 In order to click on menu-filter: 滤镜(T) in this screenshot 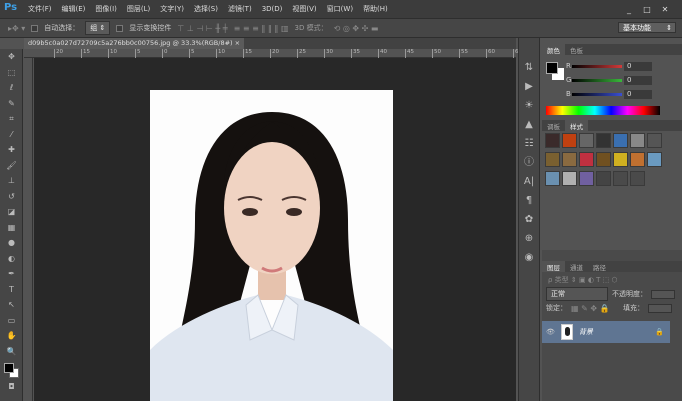, I will do `click(240, 9)`.